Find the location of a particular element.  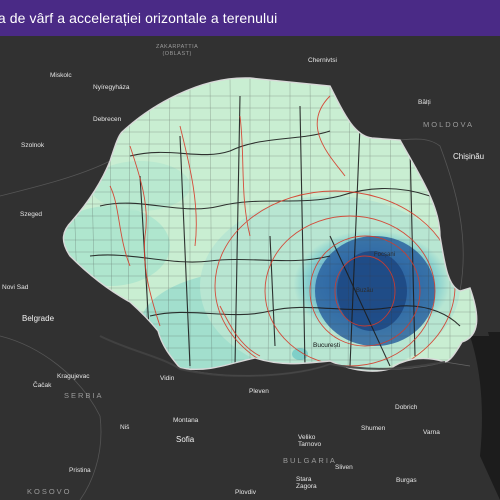

label-veliko: Veliko Tarnovo is located at coordinates (309, 441).